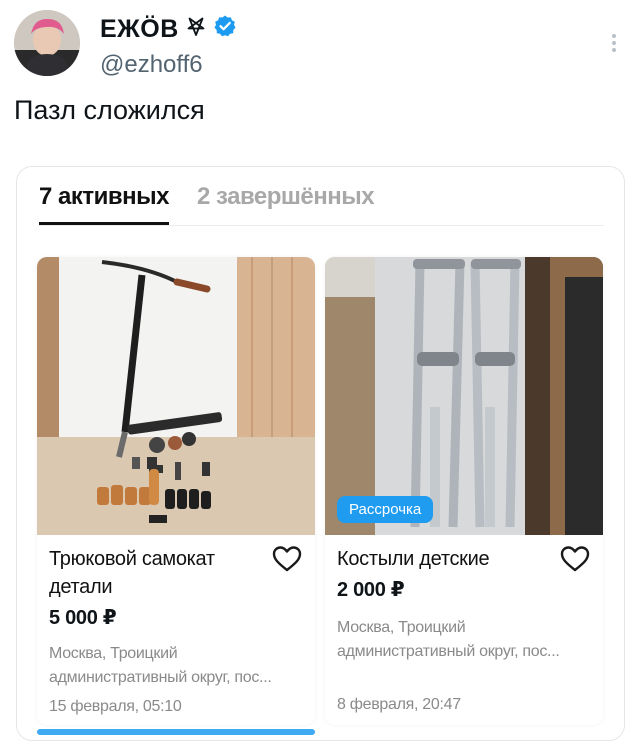 The width and height of the screenshot is (640, 751). What do you see at coordinates (47, 43) in the screenshot?
I see `avatar` at bounding box center [47, 43].